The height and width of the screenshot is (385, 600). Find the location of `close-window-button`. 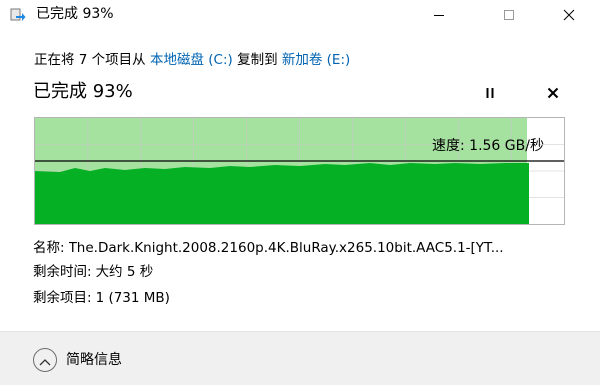

close-window-button is located at coordinates (569, 15).